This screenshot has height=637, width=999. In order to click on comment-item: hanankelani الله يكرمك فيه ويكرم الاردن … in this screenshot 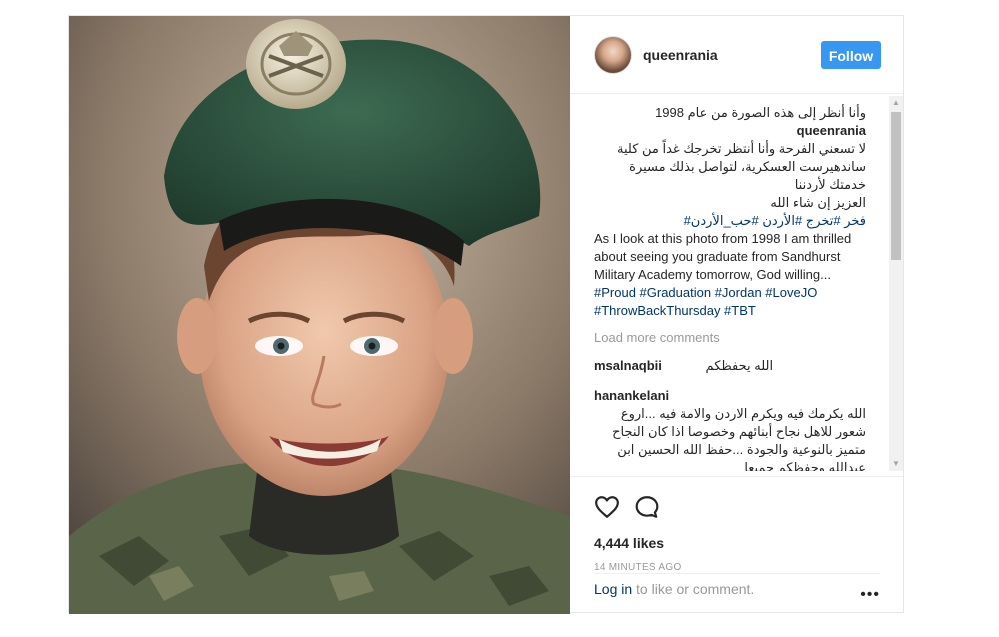, I will do `click(730, 429)`.